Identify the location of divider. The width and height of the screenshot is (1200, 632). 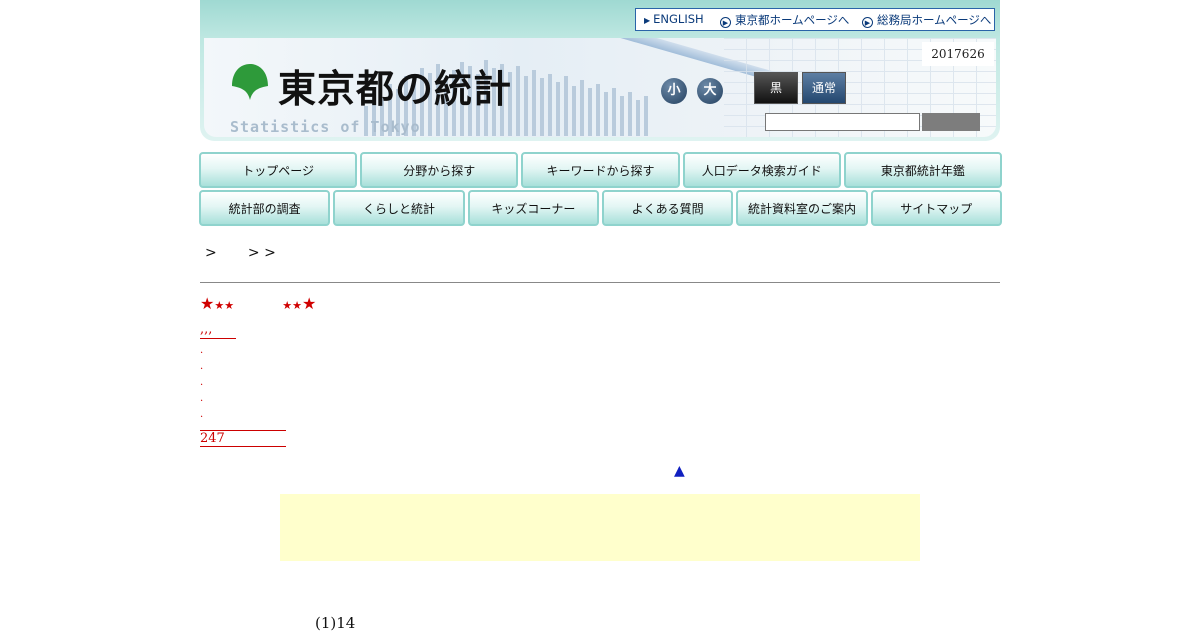
(600, 282).